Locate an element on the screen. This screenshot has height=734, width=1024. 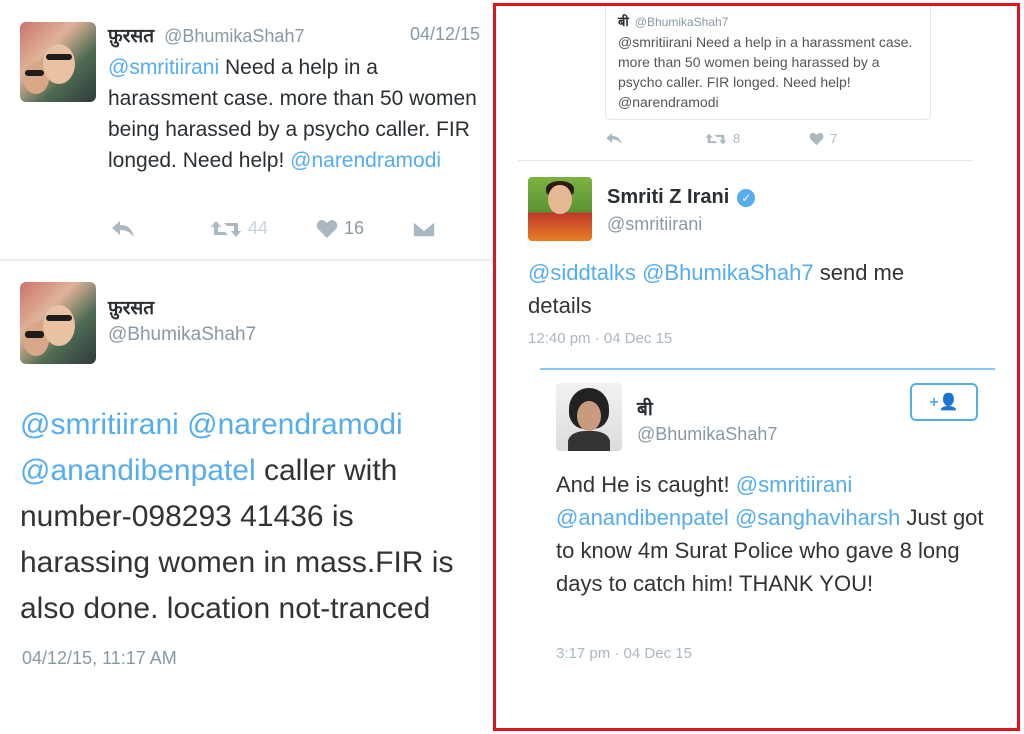
tweet-timestamp: 3:17 pm · 04 Dec 15 is located at coordinates (624, 653).